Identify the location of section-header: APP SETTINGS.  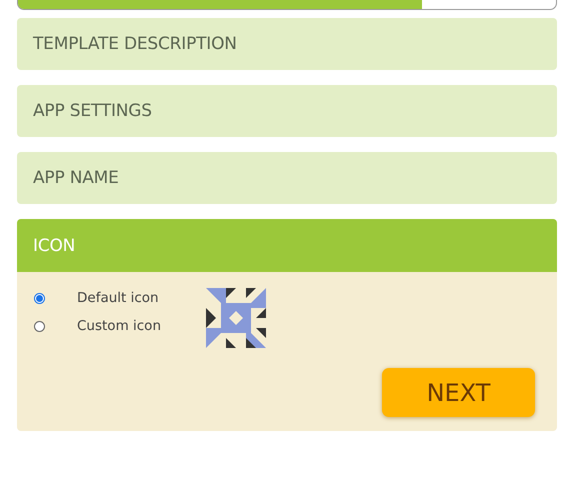
(287, 111).